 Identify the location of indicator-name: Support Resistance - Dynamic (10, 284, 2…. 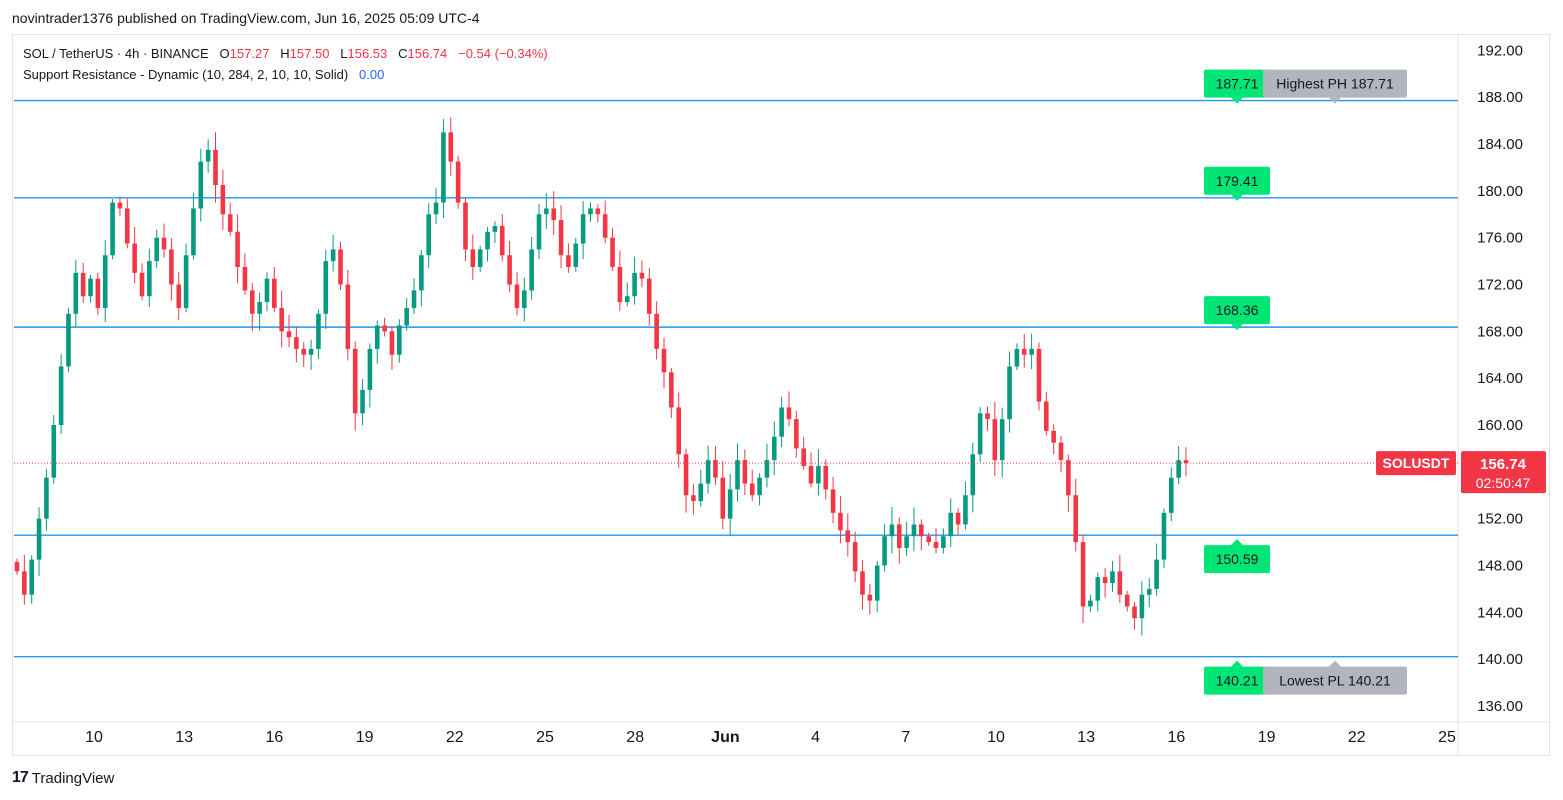
(185, 74).